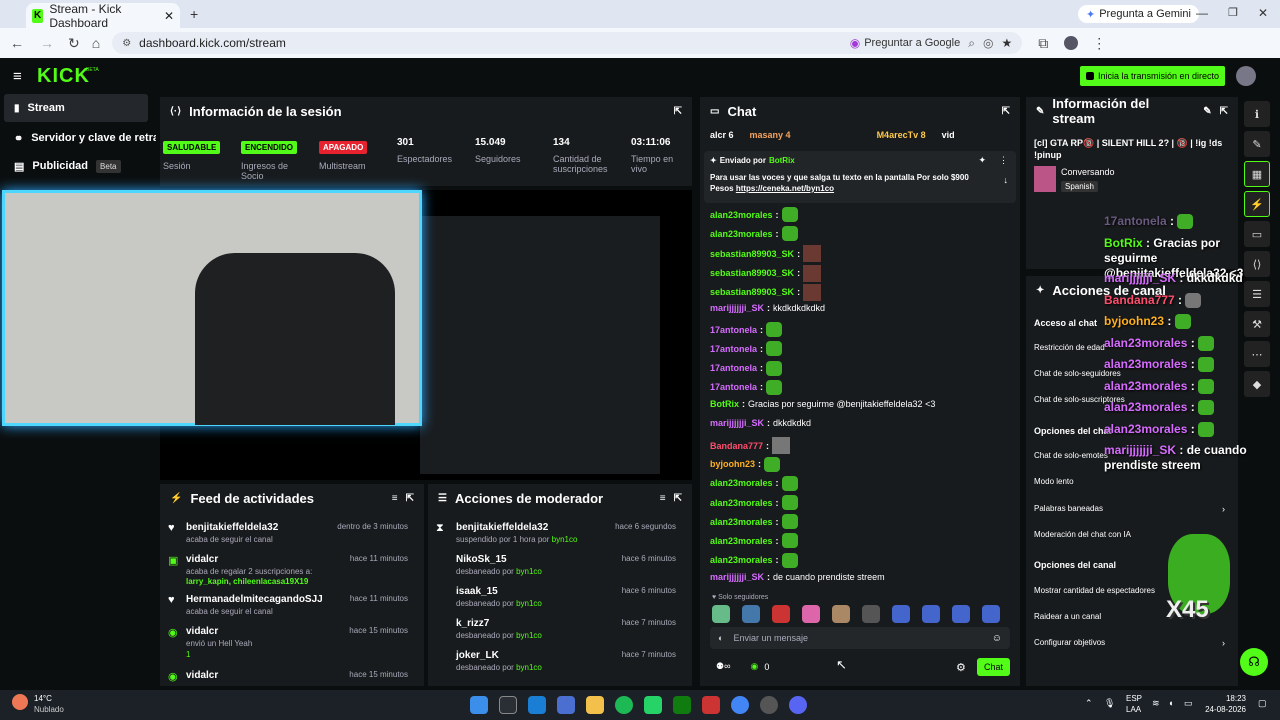  What do you see at coordinates (782, 160) in the screenshot?
I see `pinned-user: BotRix` at bounding box center [782, 160].